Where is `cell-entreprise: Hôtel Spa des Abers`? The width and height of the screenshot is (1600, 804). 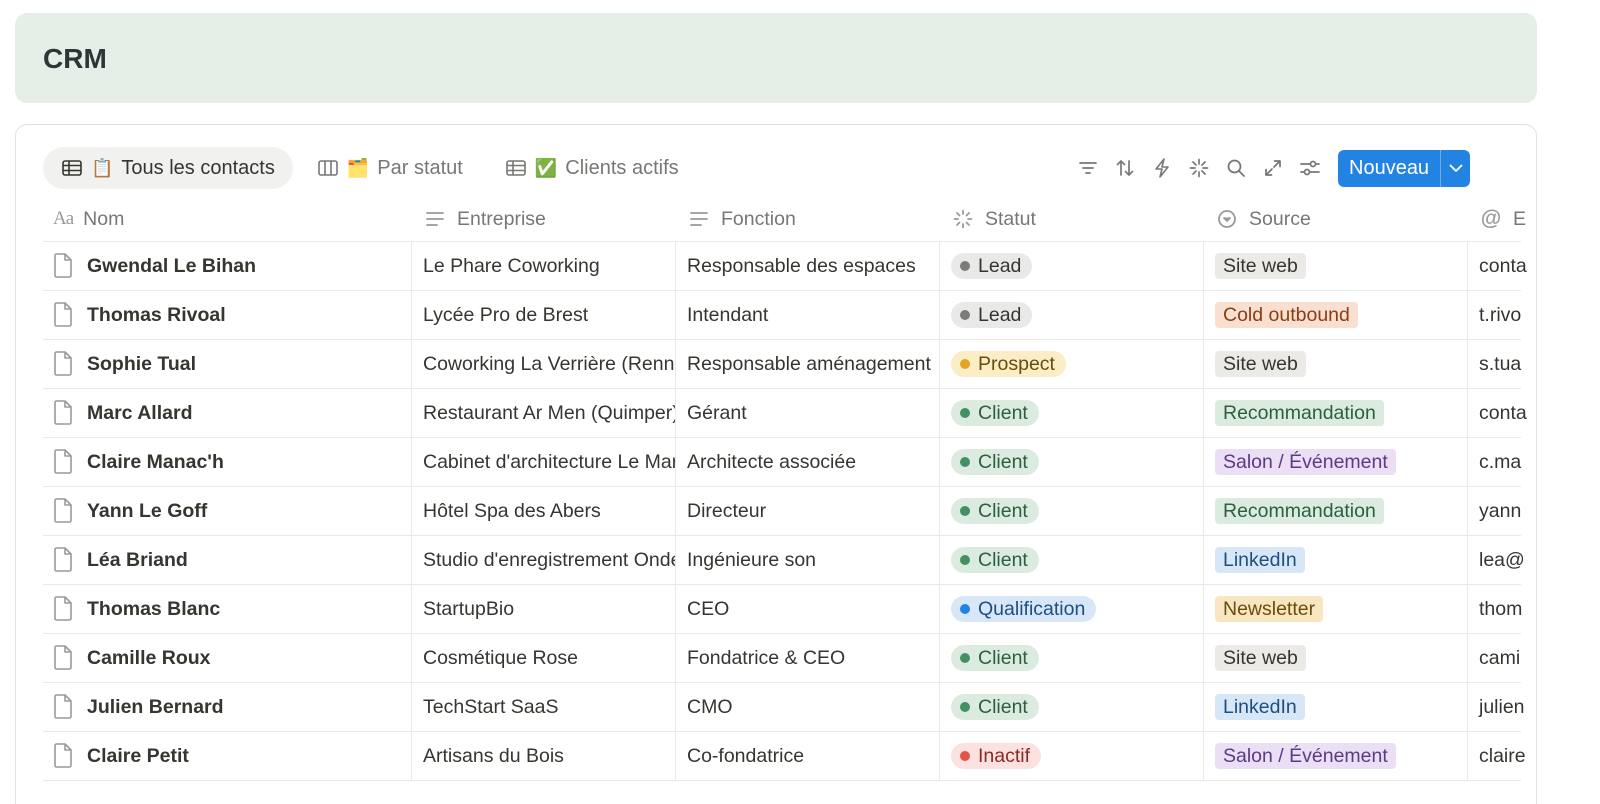 cell-entreprise: Hôtel Spa des Abers is located at coordinates (544, 511).